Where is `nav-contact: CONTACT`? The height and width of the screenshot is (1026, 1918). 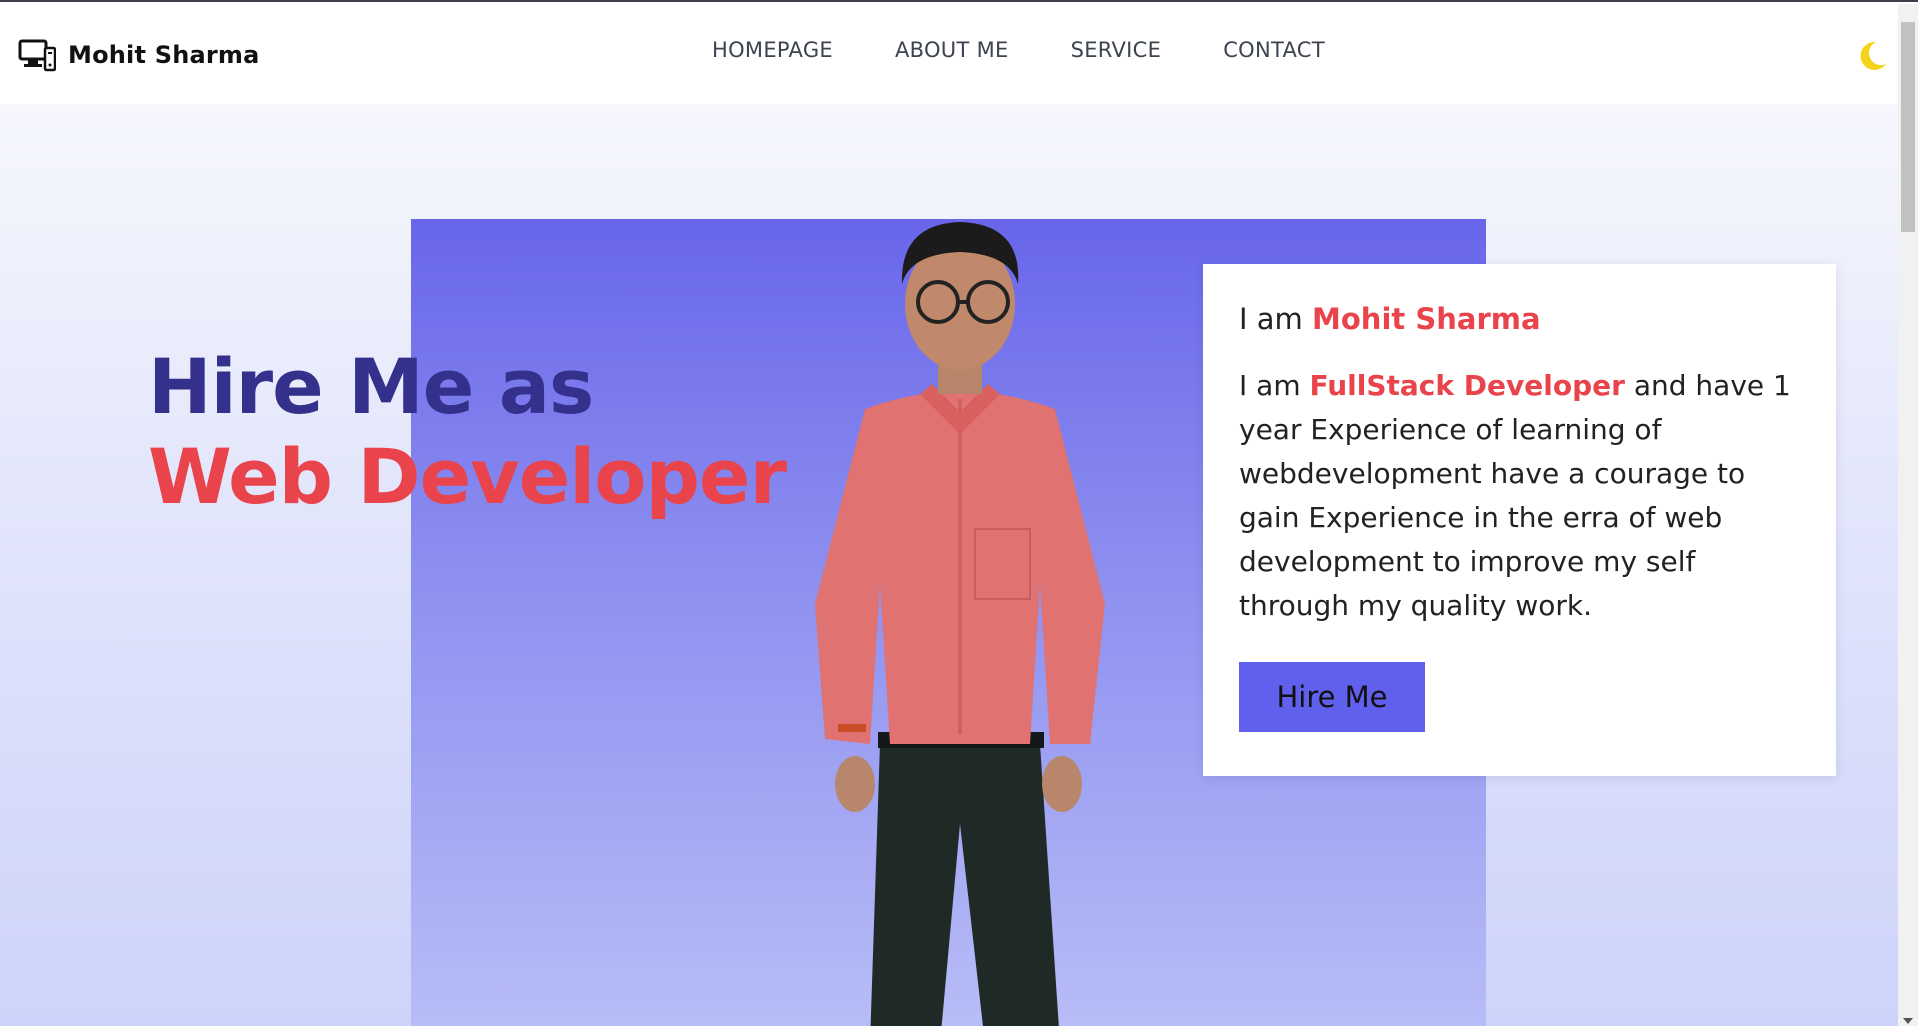
nav-contact: CONTACT is located at coordinates (1274, 50).